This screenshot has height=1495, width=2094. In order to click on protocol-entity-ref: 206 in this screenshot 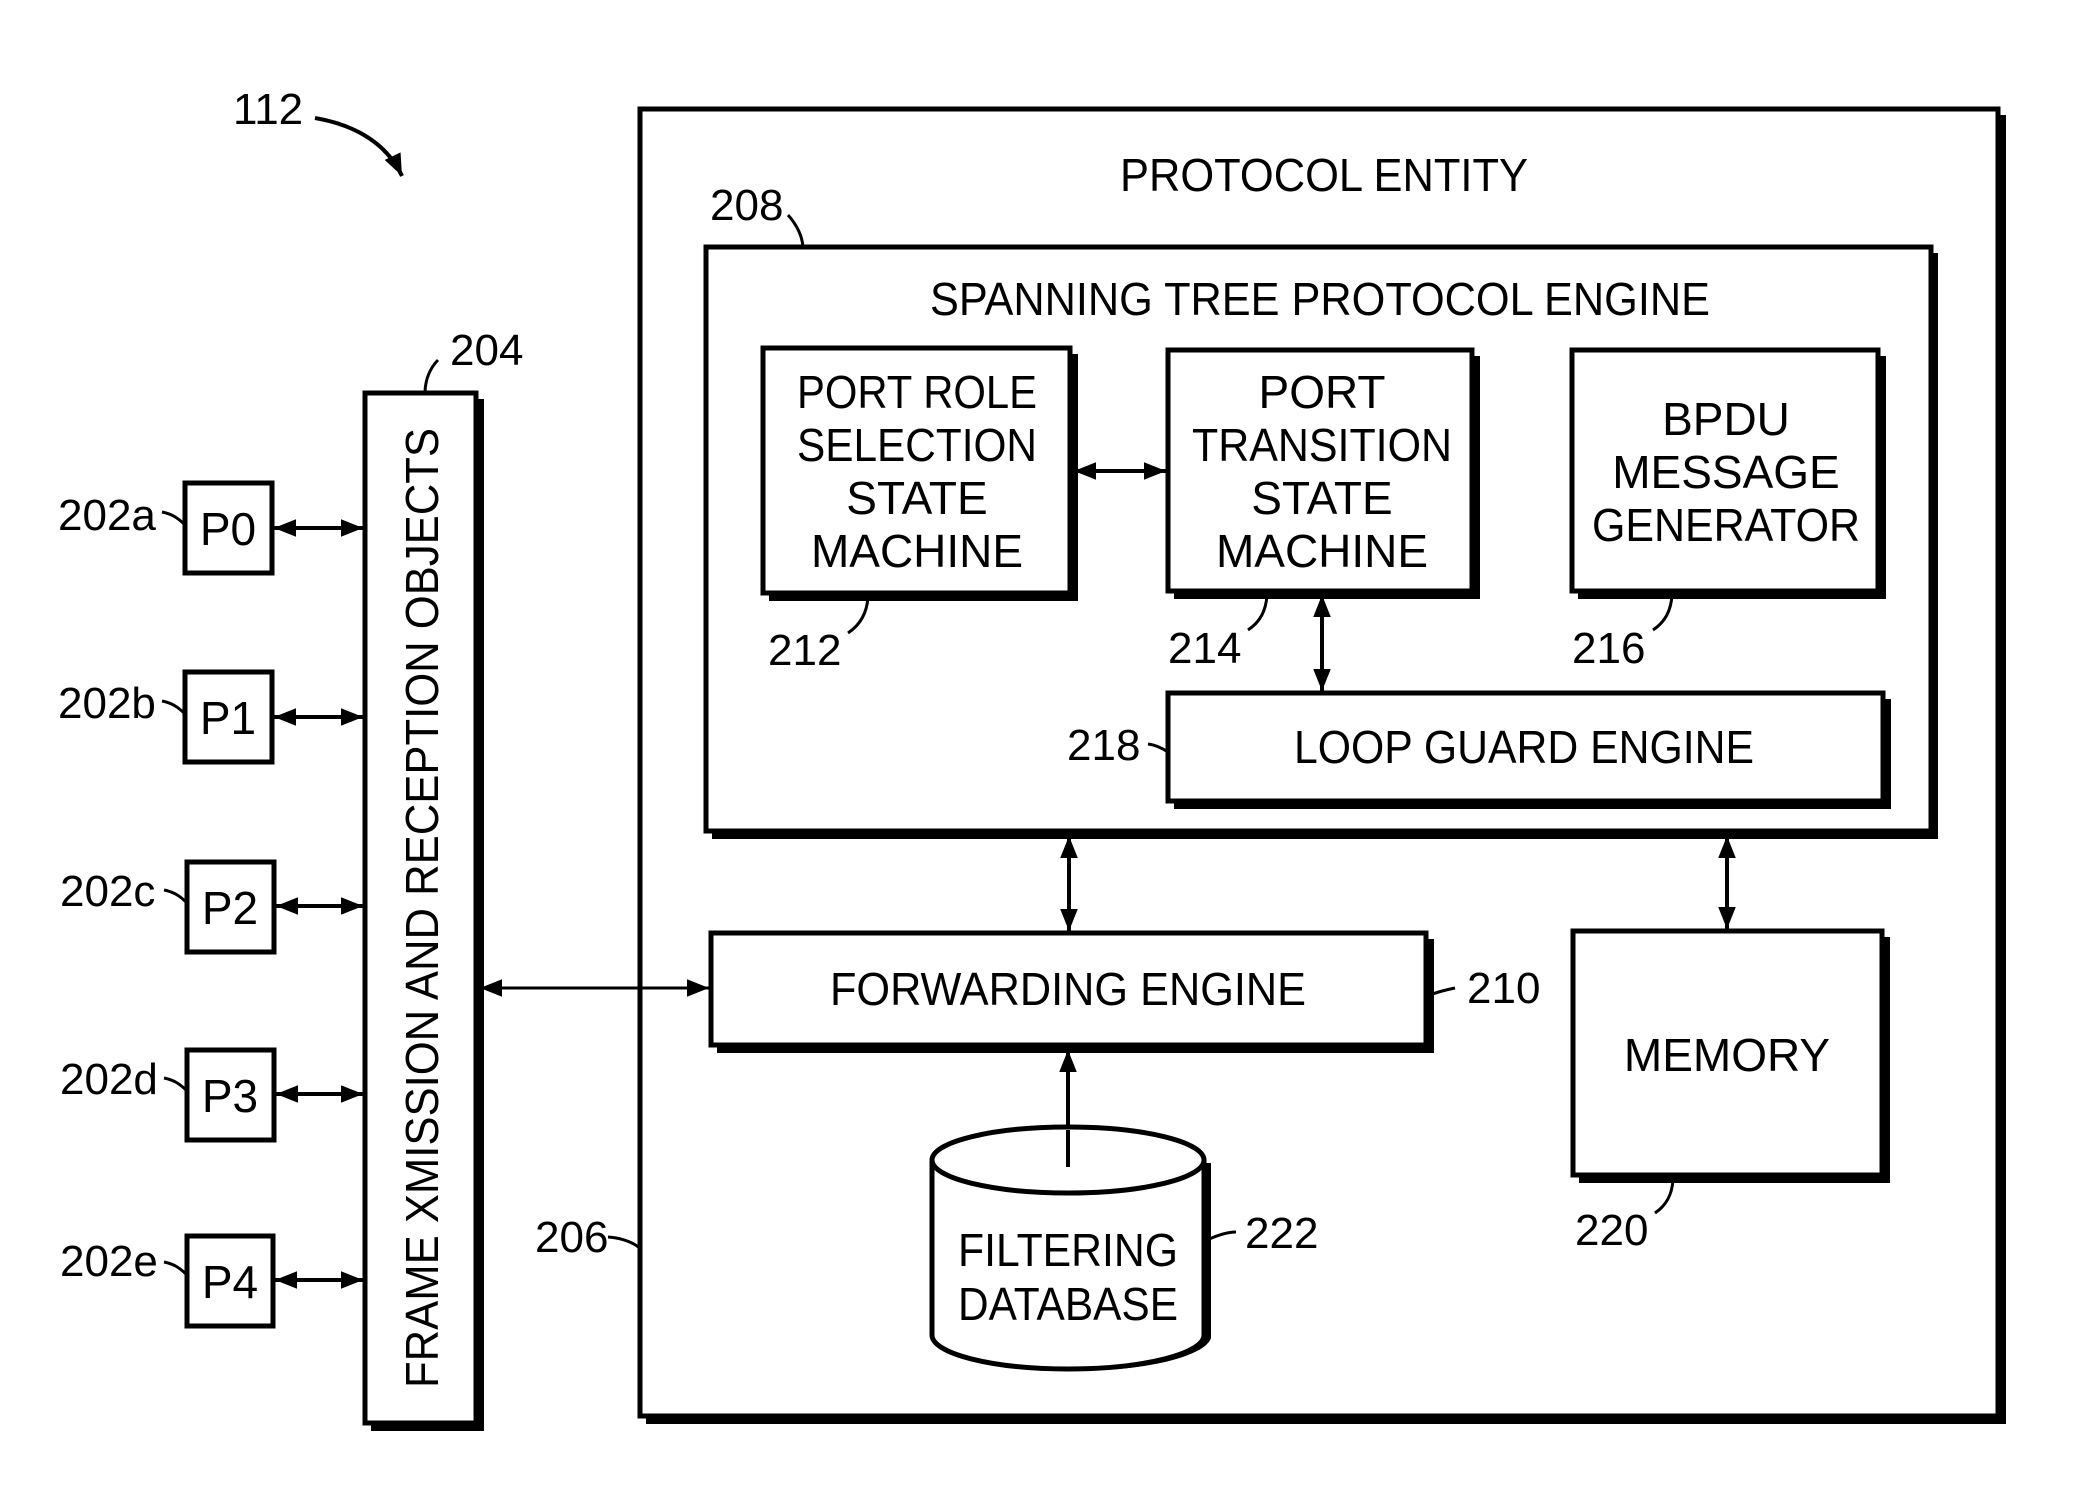, I will do `click(571, 1237)`.